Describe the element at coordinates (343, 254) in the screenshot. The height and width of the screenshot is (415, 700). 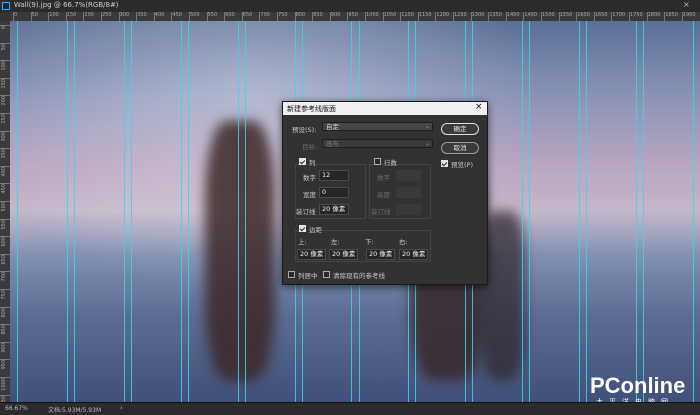
I see `margin-left-input: 20 像素` at that location.